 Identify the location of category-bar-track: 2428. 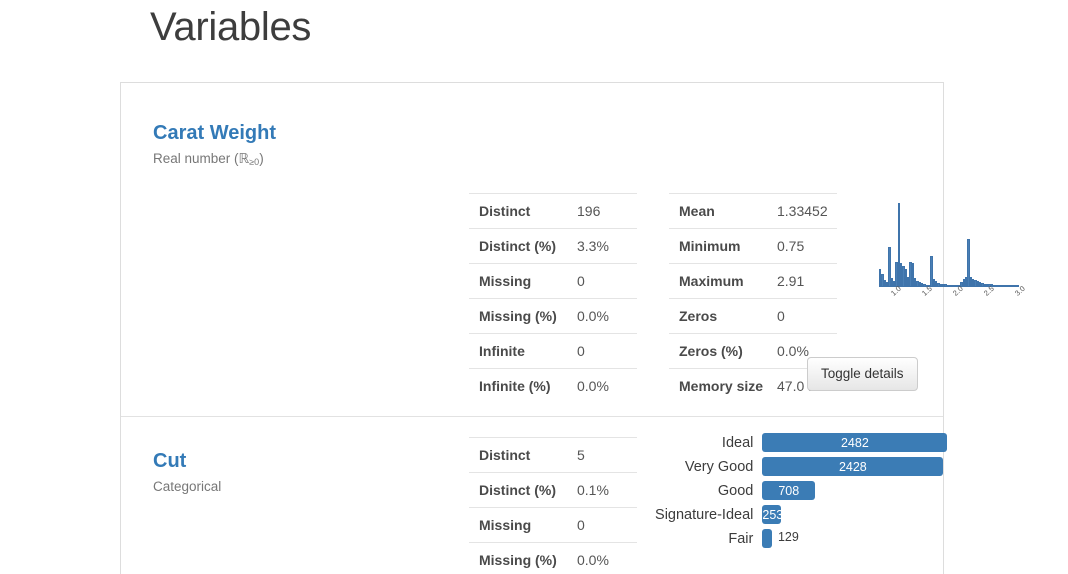
(853, 467).